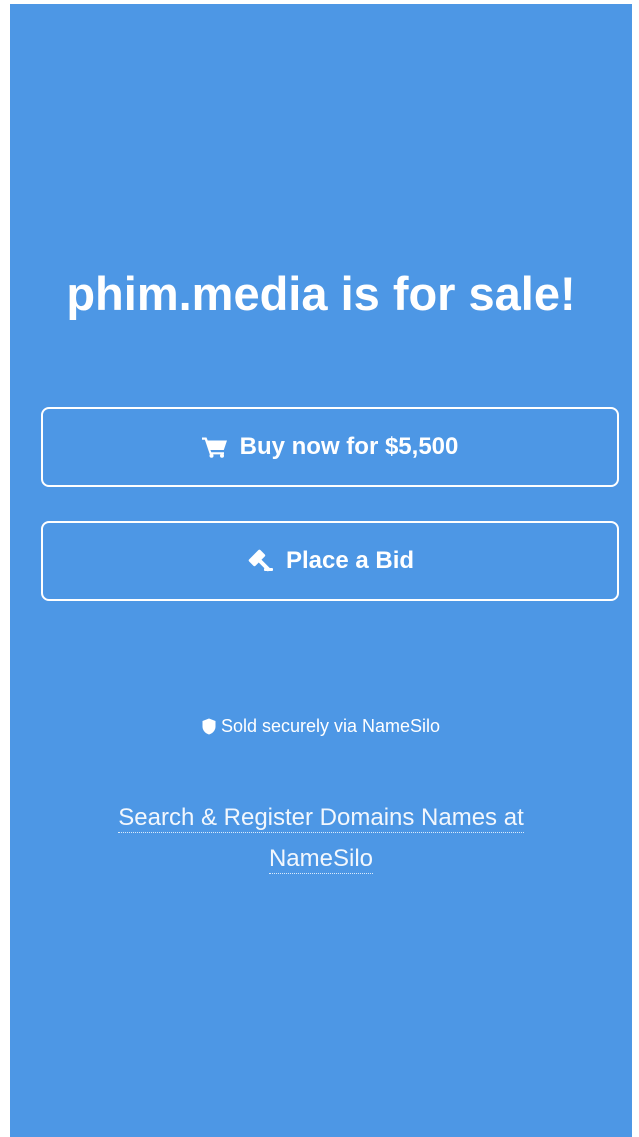  What do you see at coordinates (349, 446) in the screenshot?
I see `buy-now-label: Buy now for $5,500` at bounding box center [349, 446].